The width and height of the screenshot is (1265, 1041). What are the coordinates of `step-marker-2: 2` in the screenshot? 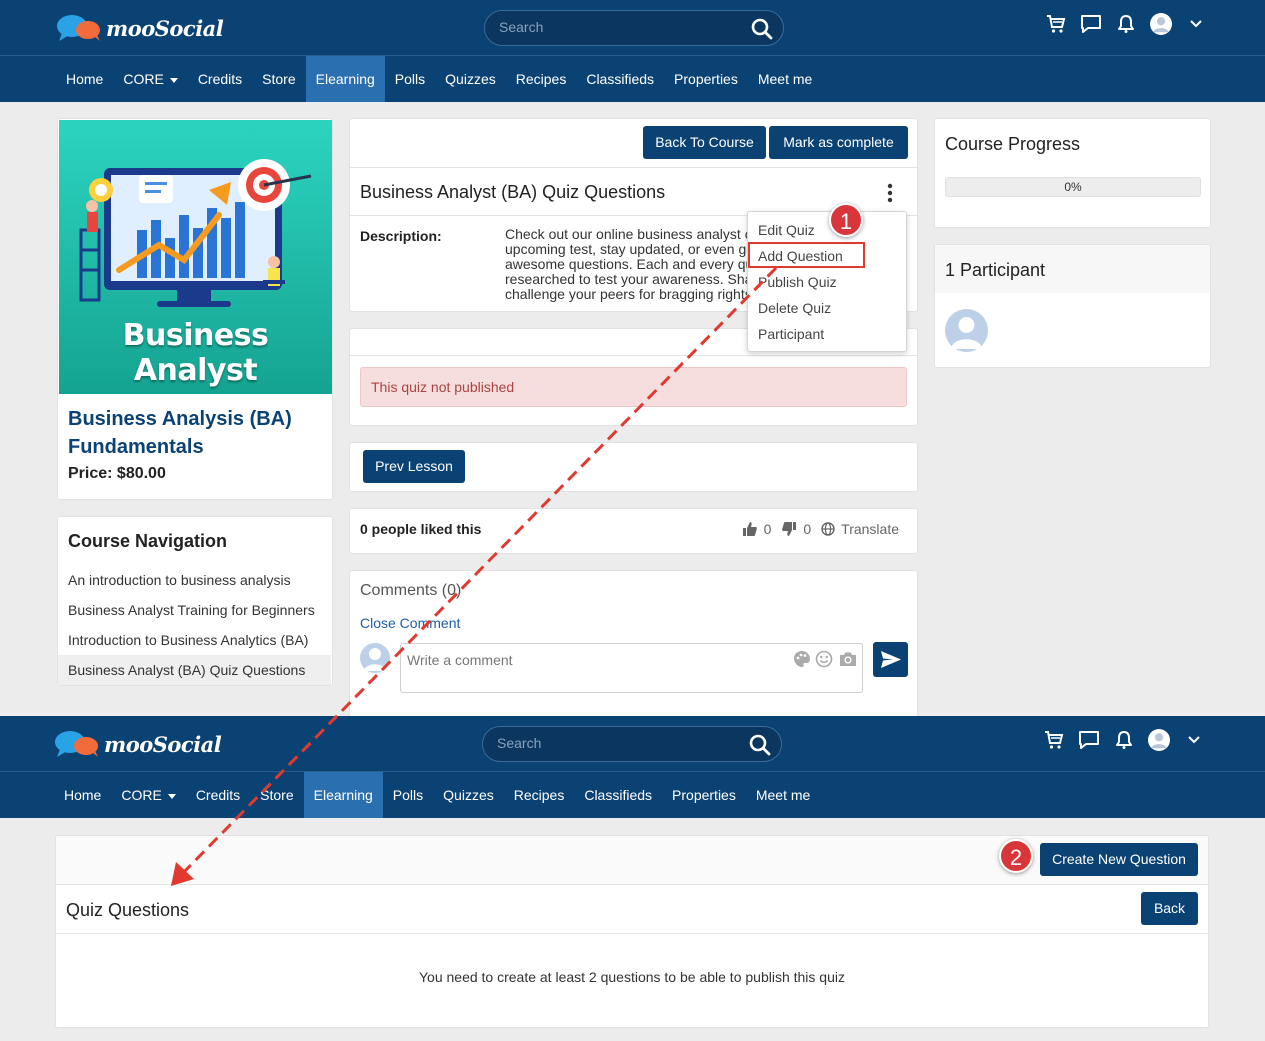 It's located at (1016, 856).